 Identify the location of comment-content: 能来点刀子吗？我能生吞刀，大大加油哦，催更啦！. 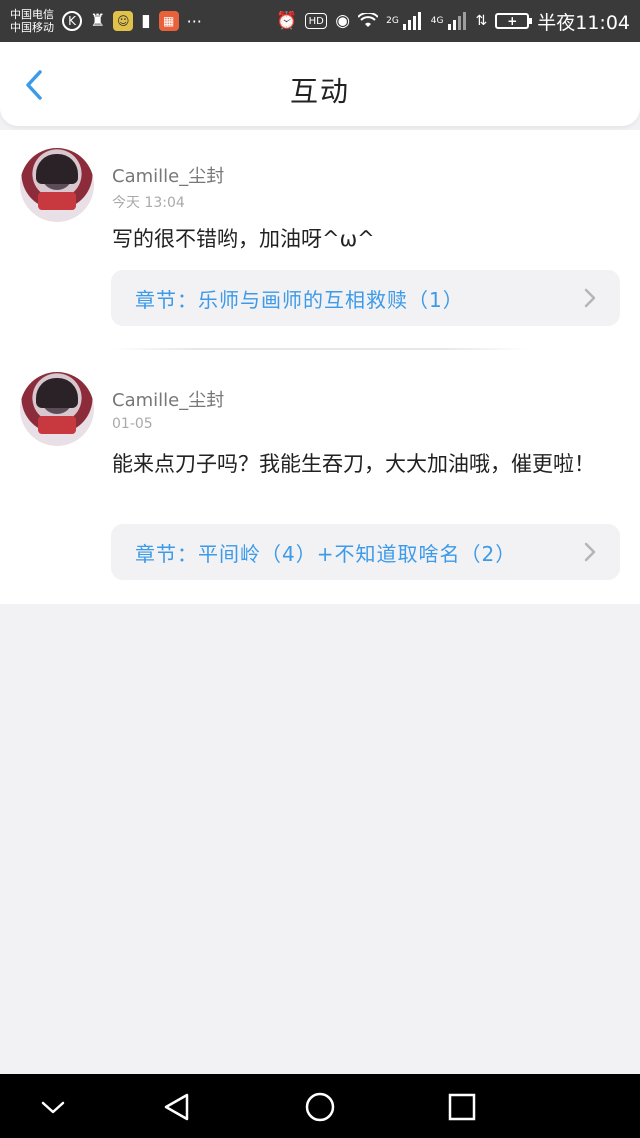
(353, 464).